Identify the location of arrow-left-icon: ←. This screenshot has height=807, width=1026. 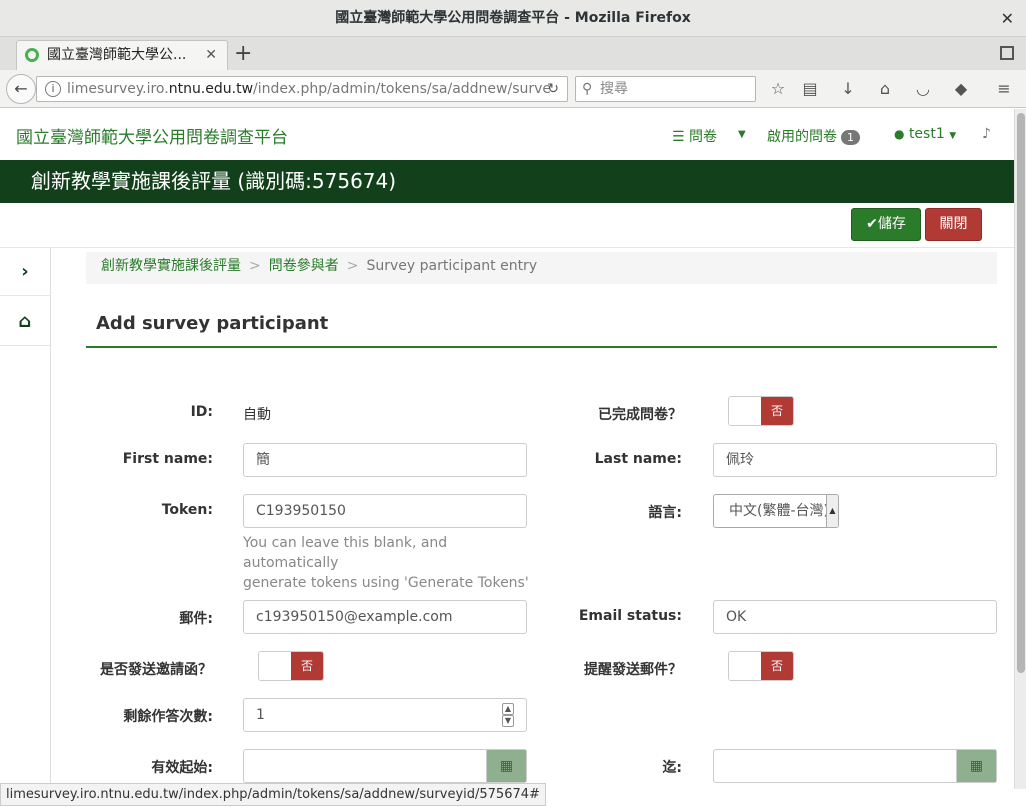
(21, 88).